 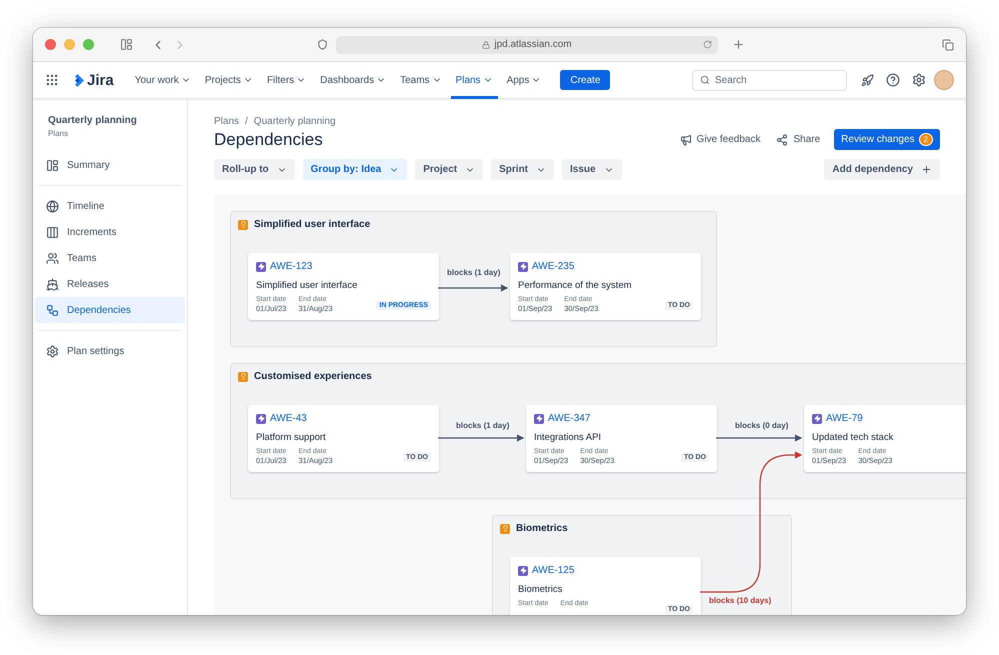 What do you see at coordinates (229, 80) in the screenshot?
I see `nav-menu: Projects` at bounding box center [229, 80].